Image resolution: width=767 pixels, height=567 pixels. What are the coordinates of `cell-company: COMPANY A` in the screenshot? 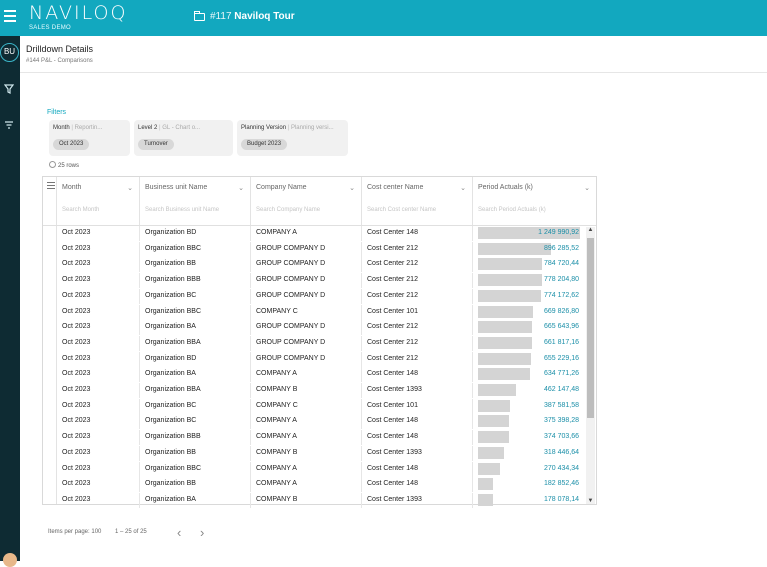 It's located at (306, 469).